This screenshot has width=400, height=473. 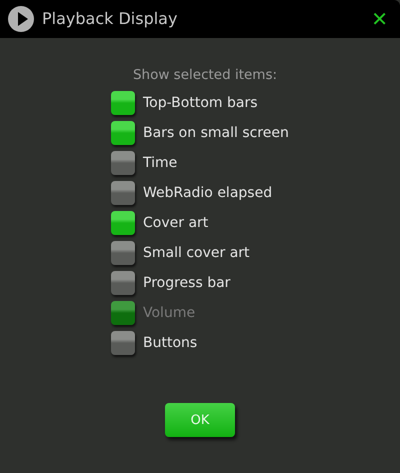 I want to click on window-title: Playback Display, so click(x=110, y=19).